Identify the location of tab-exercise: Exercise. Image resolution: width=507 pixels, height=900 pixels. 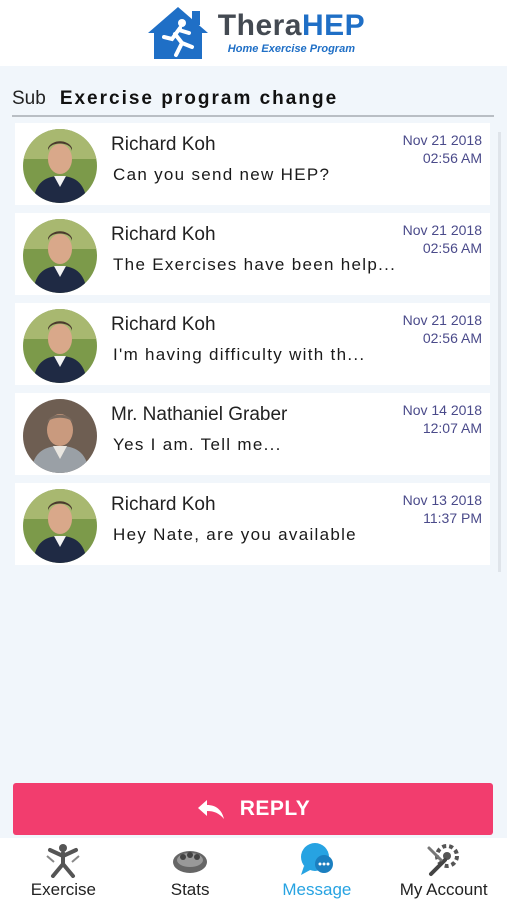
(63, 869).